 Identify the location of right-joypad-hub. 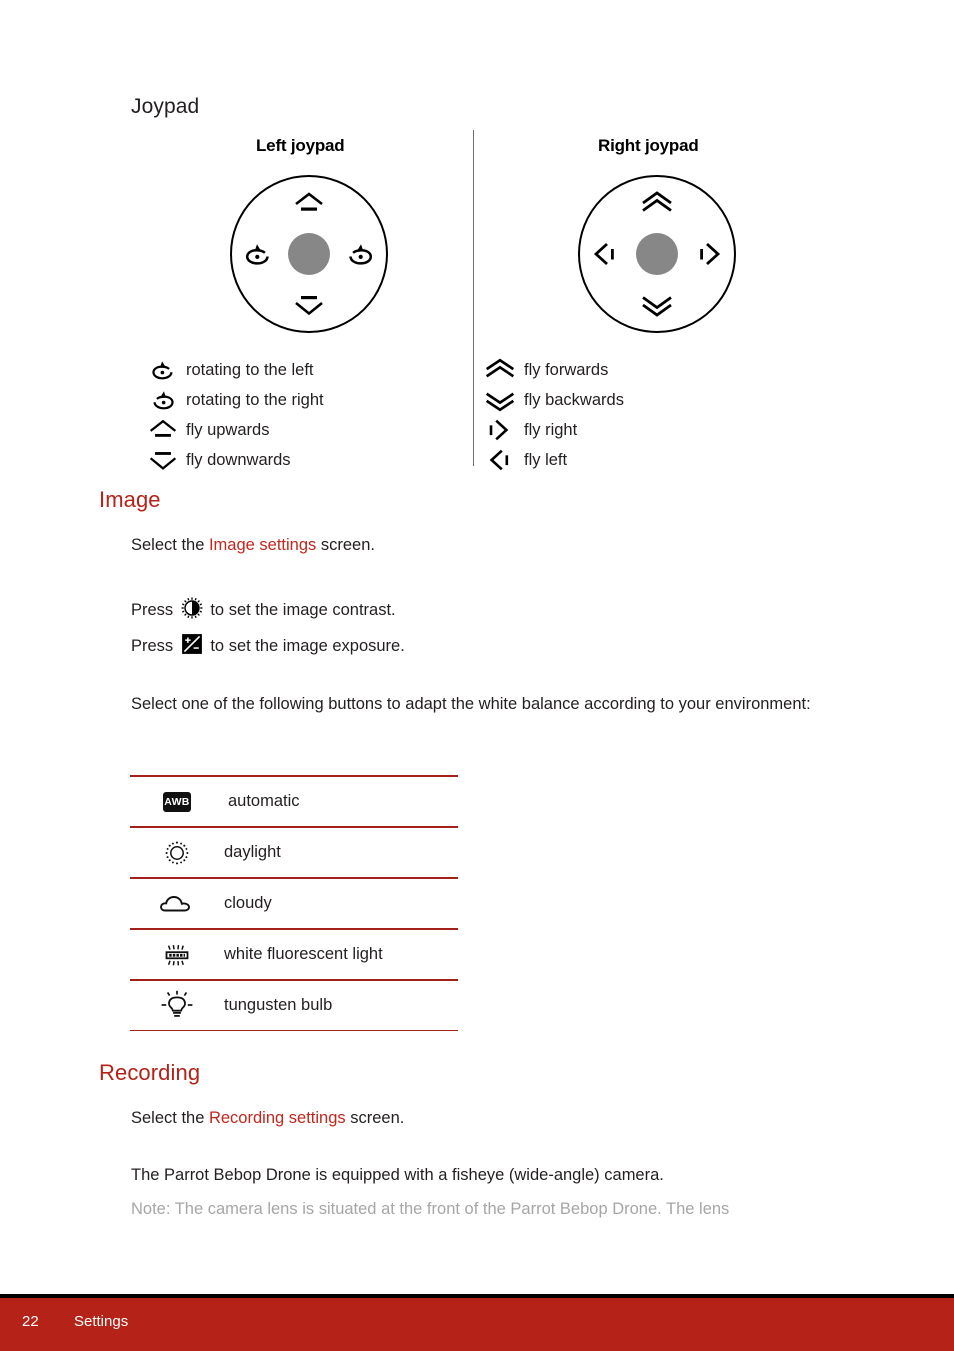
(657, 254).